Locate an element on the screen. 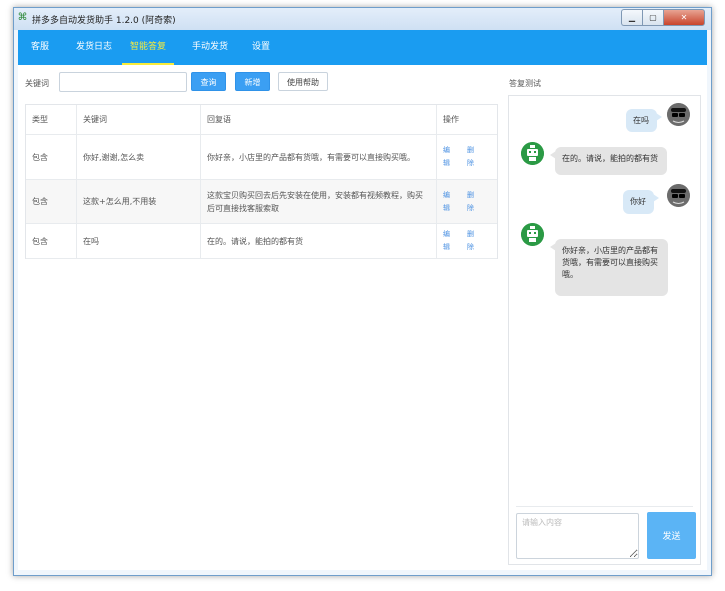 The width and height of the screenshot is (725, 591). keyword-label: 关键词 is located at coordinates (37, 83).